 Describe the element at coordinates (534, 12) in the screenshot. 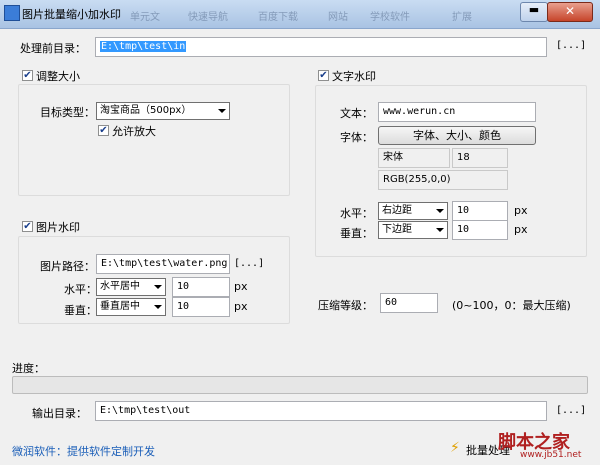

I see `minimize-button: ▬` at that location.